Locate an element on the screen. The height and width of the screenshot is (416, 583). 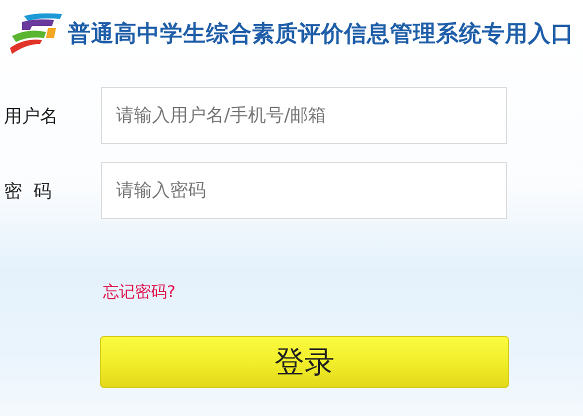
forgot-password-link: 忘记密码? is located at coordinates (139, 292).